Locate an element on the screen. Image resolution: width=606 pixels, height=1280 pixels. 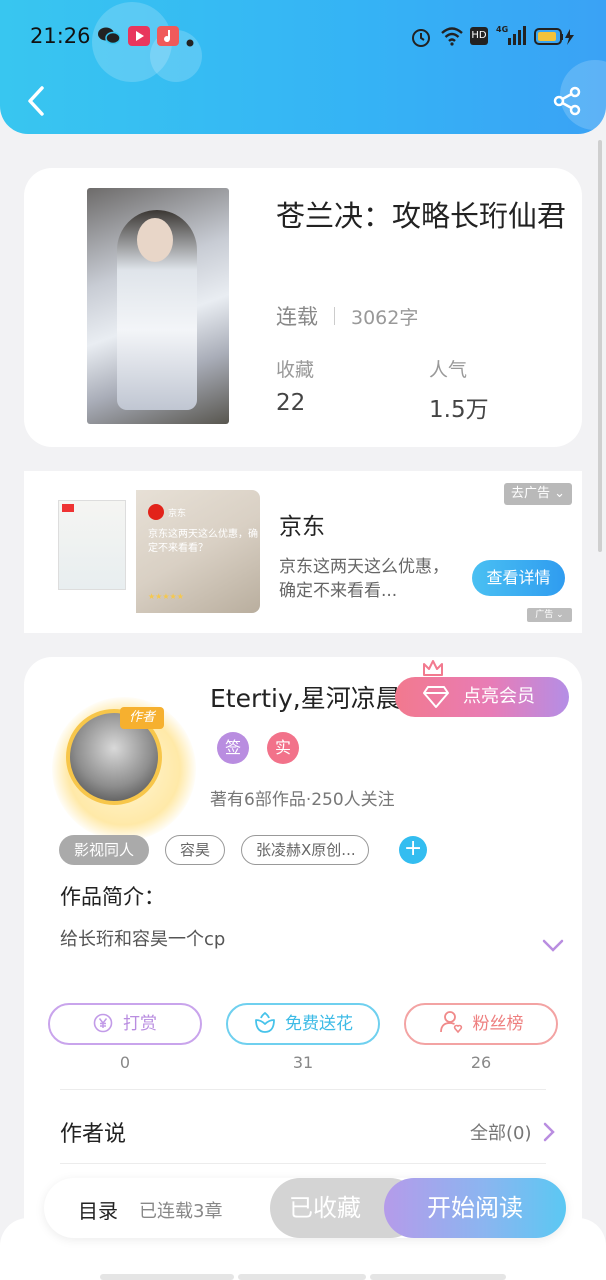
author-badge: 作者 is located at coordinates (142, 718).